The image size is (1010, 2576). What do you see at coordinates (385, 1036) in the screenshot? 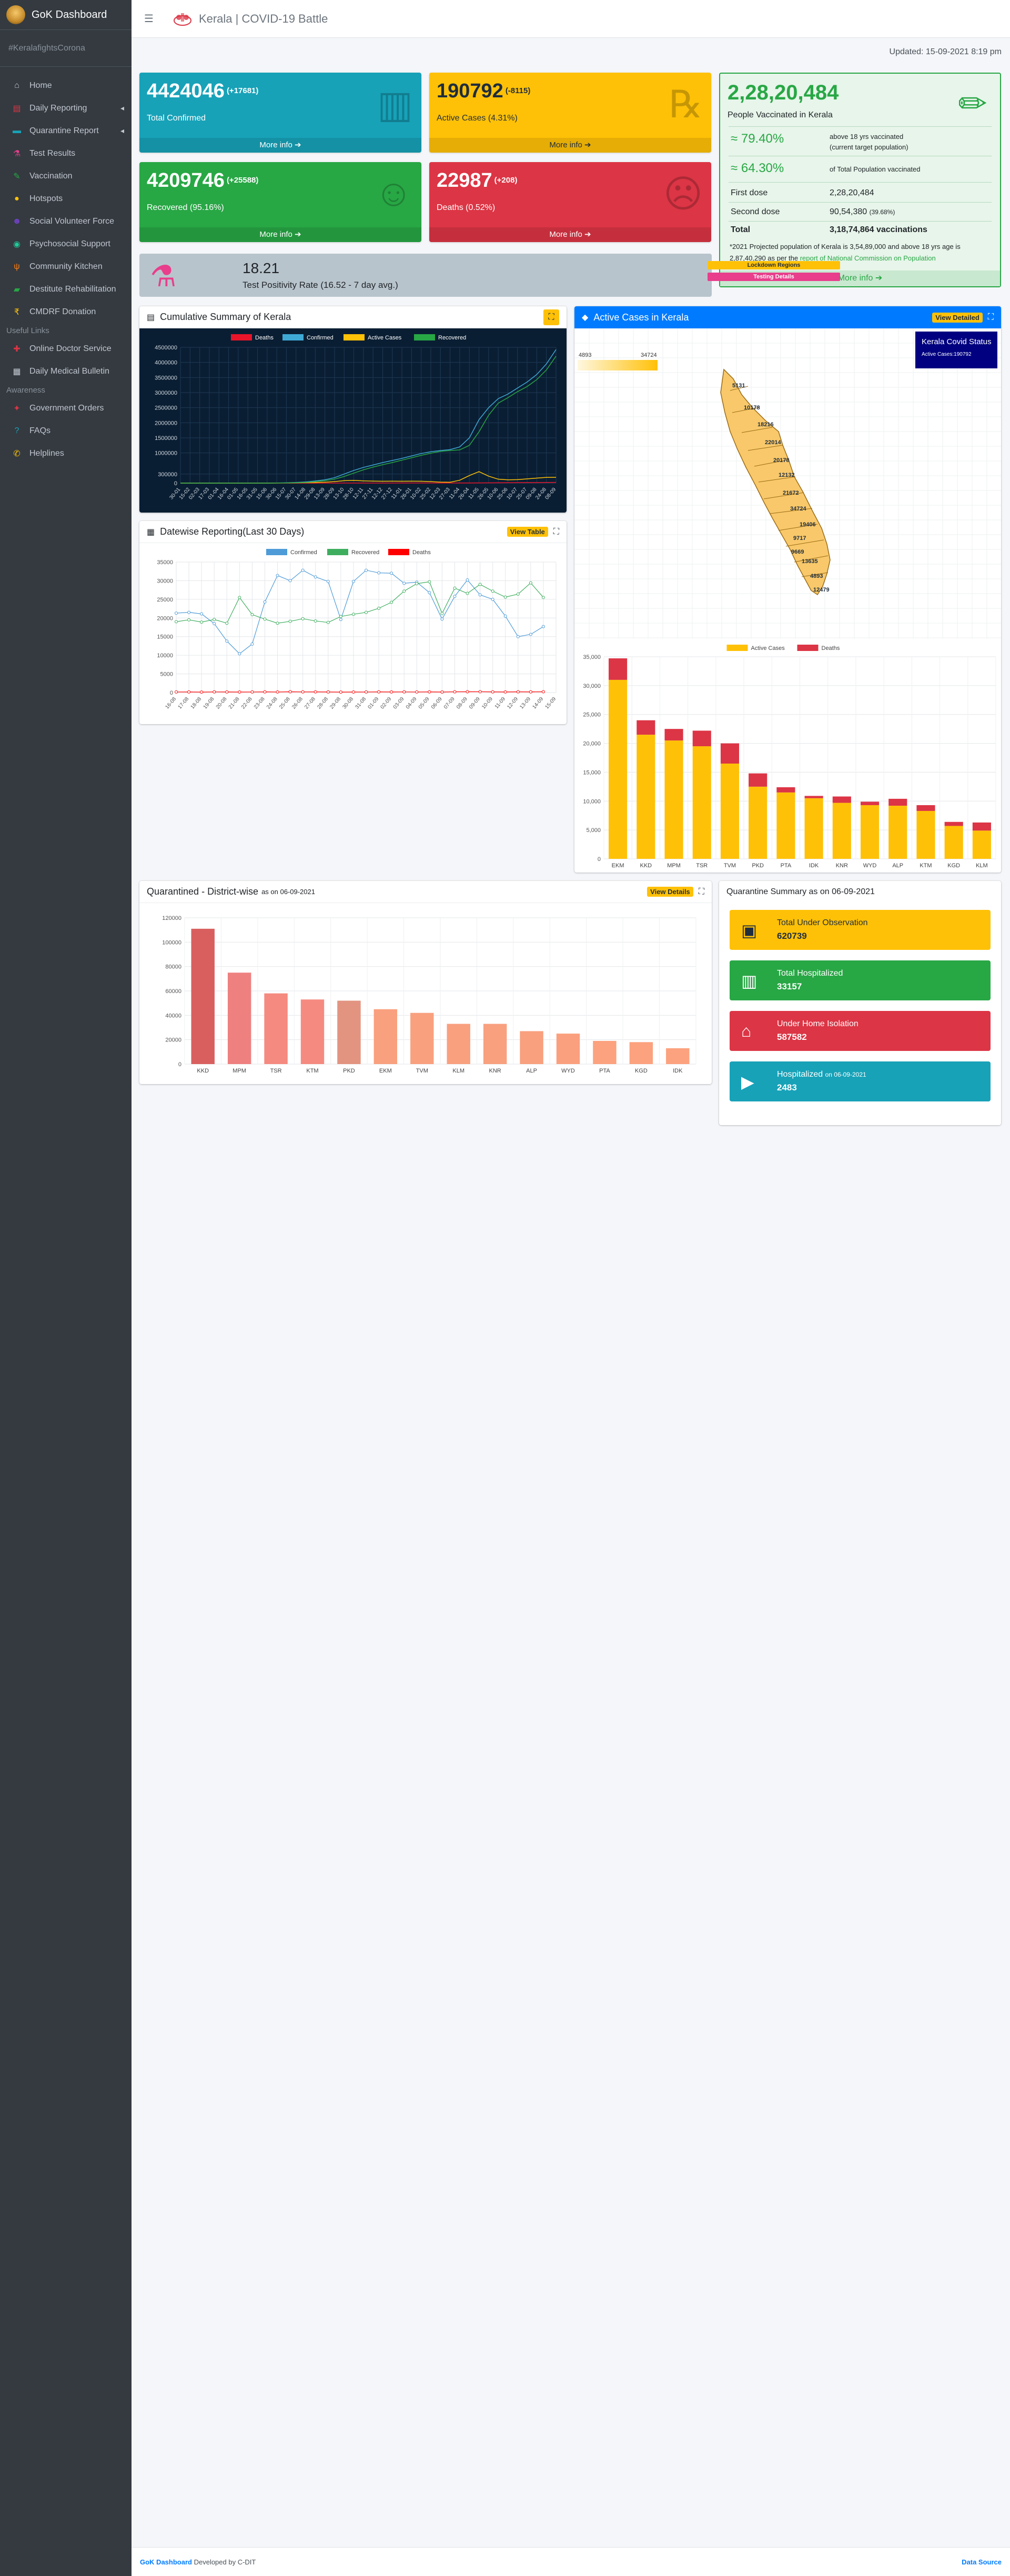
I see `bar-value-ekm` at bounding box center [385, 1036].